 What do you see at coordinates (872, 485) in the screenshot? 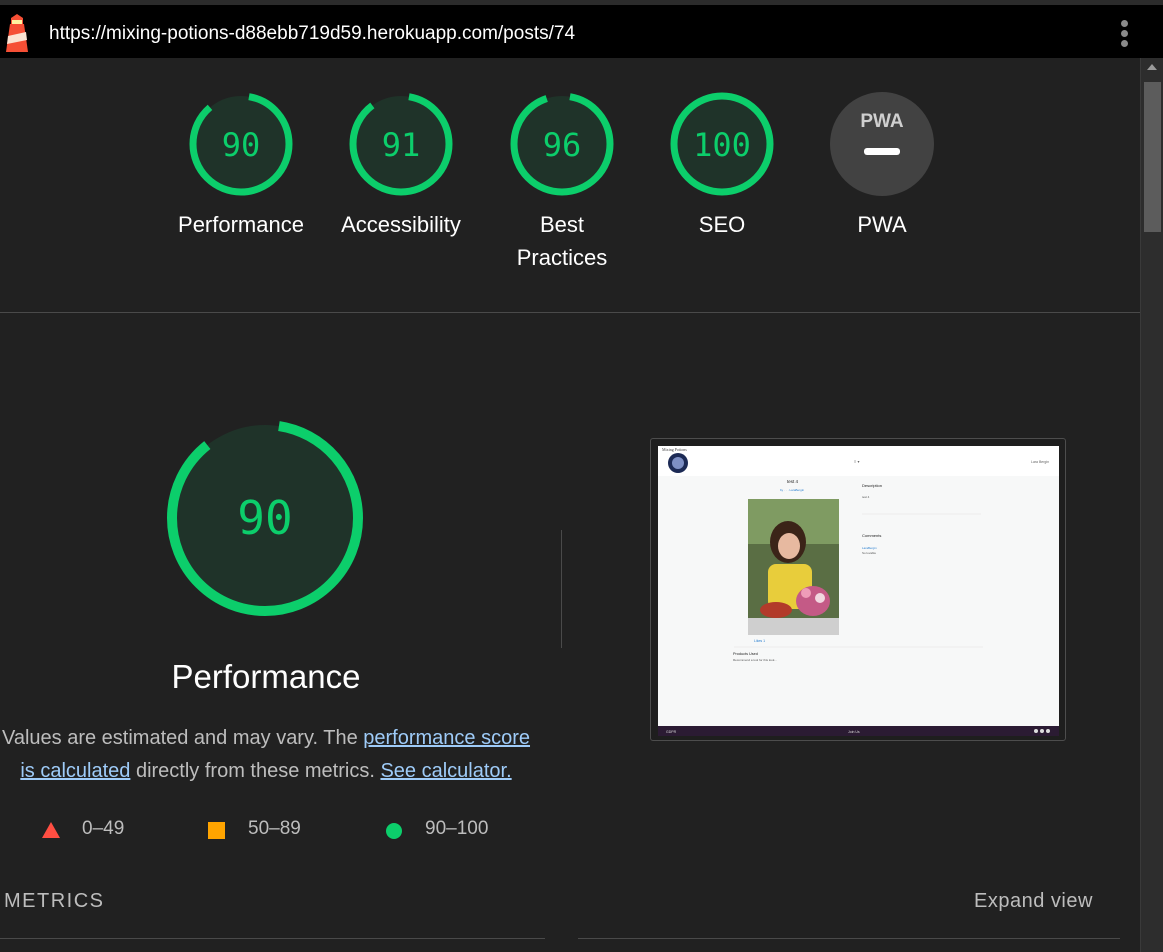
I see `shot-description-heading: Description` at bounding box center [872, 485].